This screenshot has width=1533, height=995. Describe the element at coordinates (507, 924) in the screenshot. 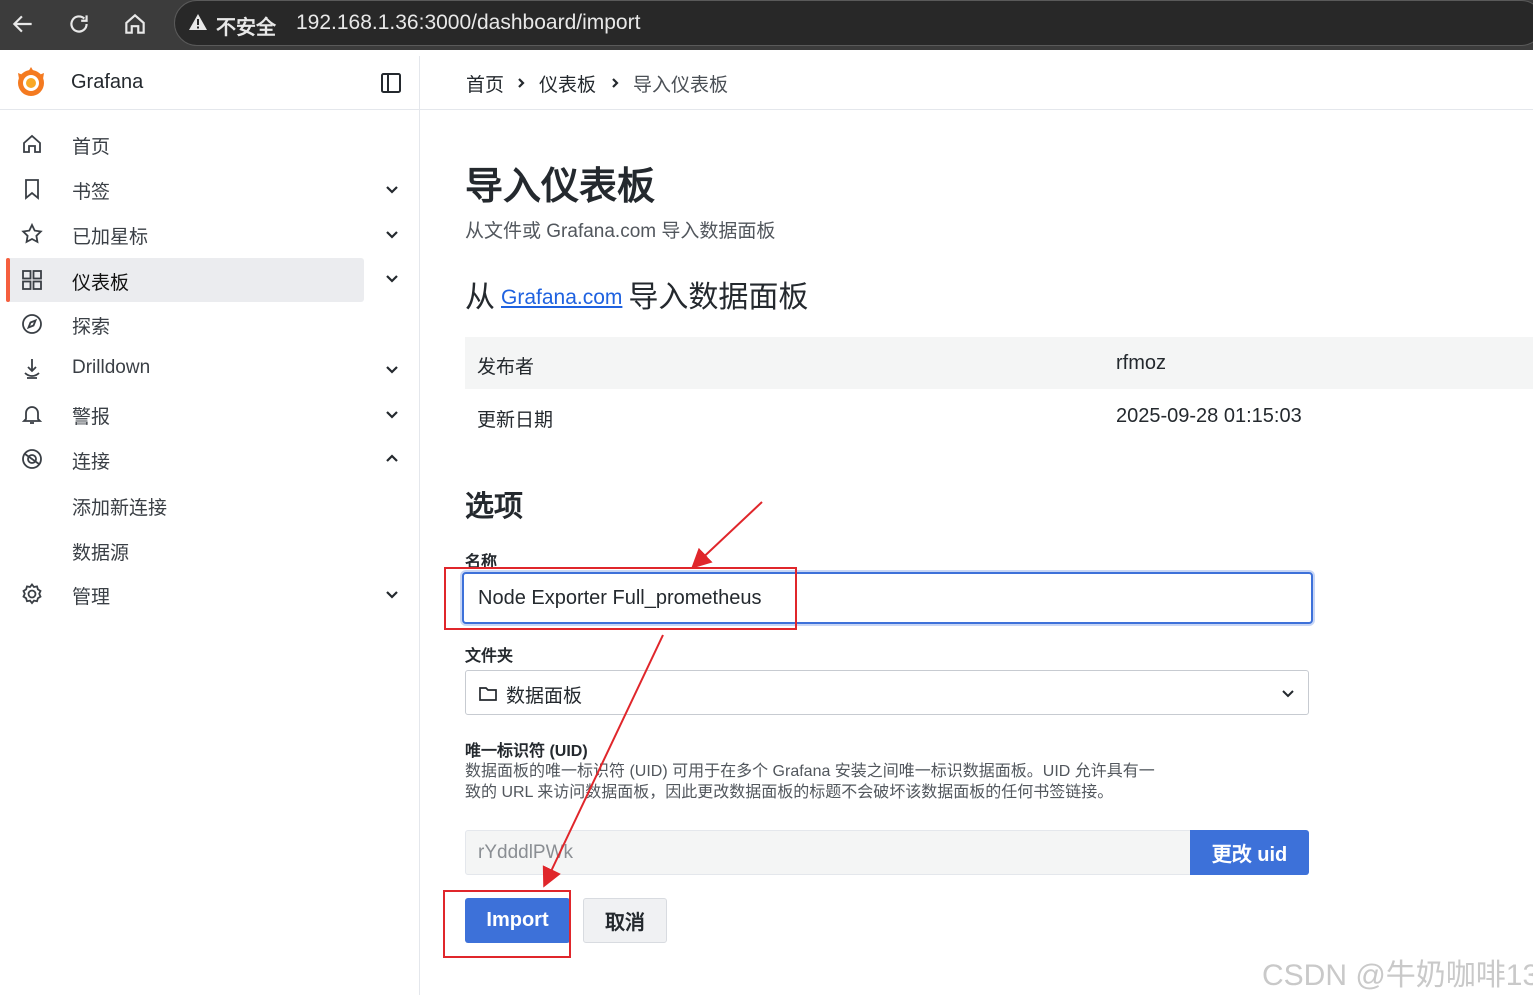

I see `annotation-box-import` at that location.